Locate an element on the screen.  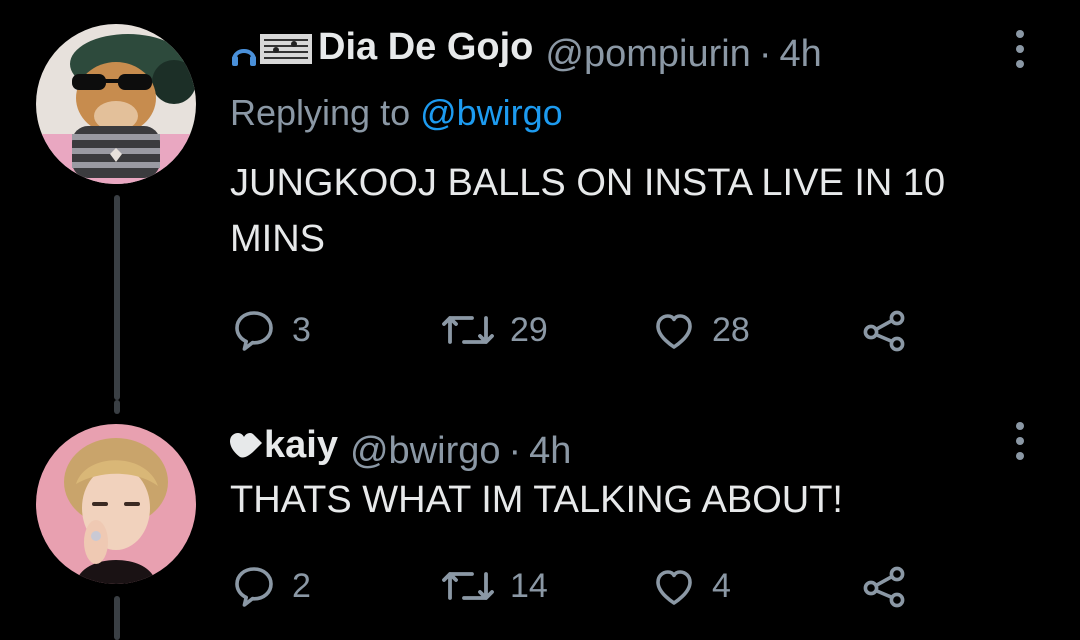
replying-label: Replying to is located at coordinates (325, 112).